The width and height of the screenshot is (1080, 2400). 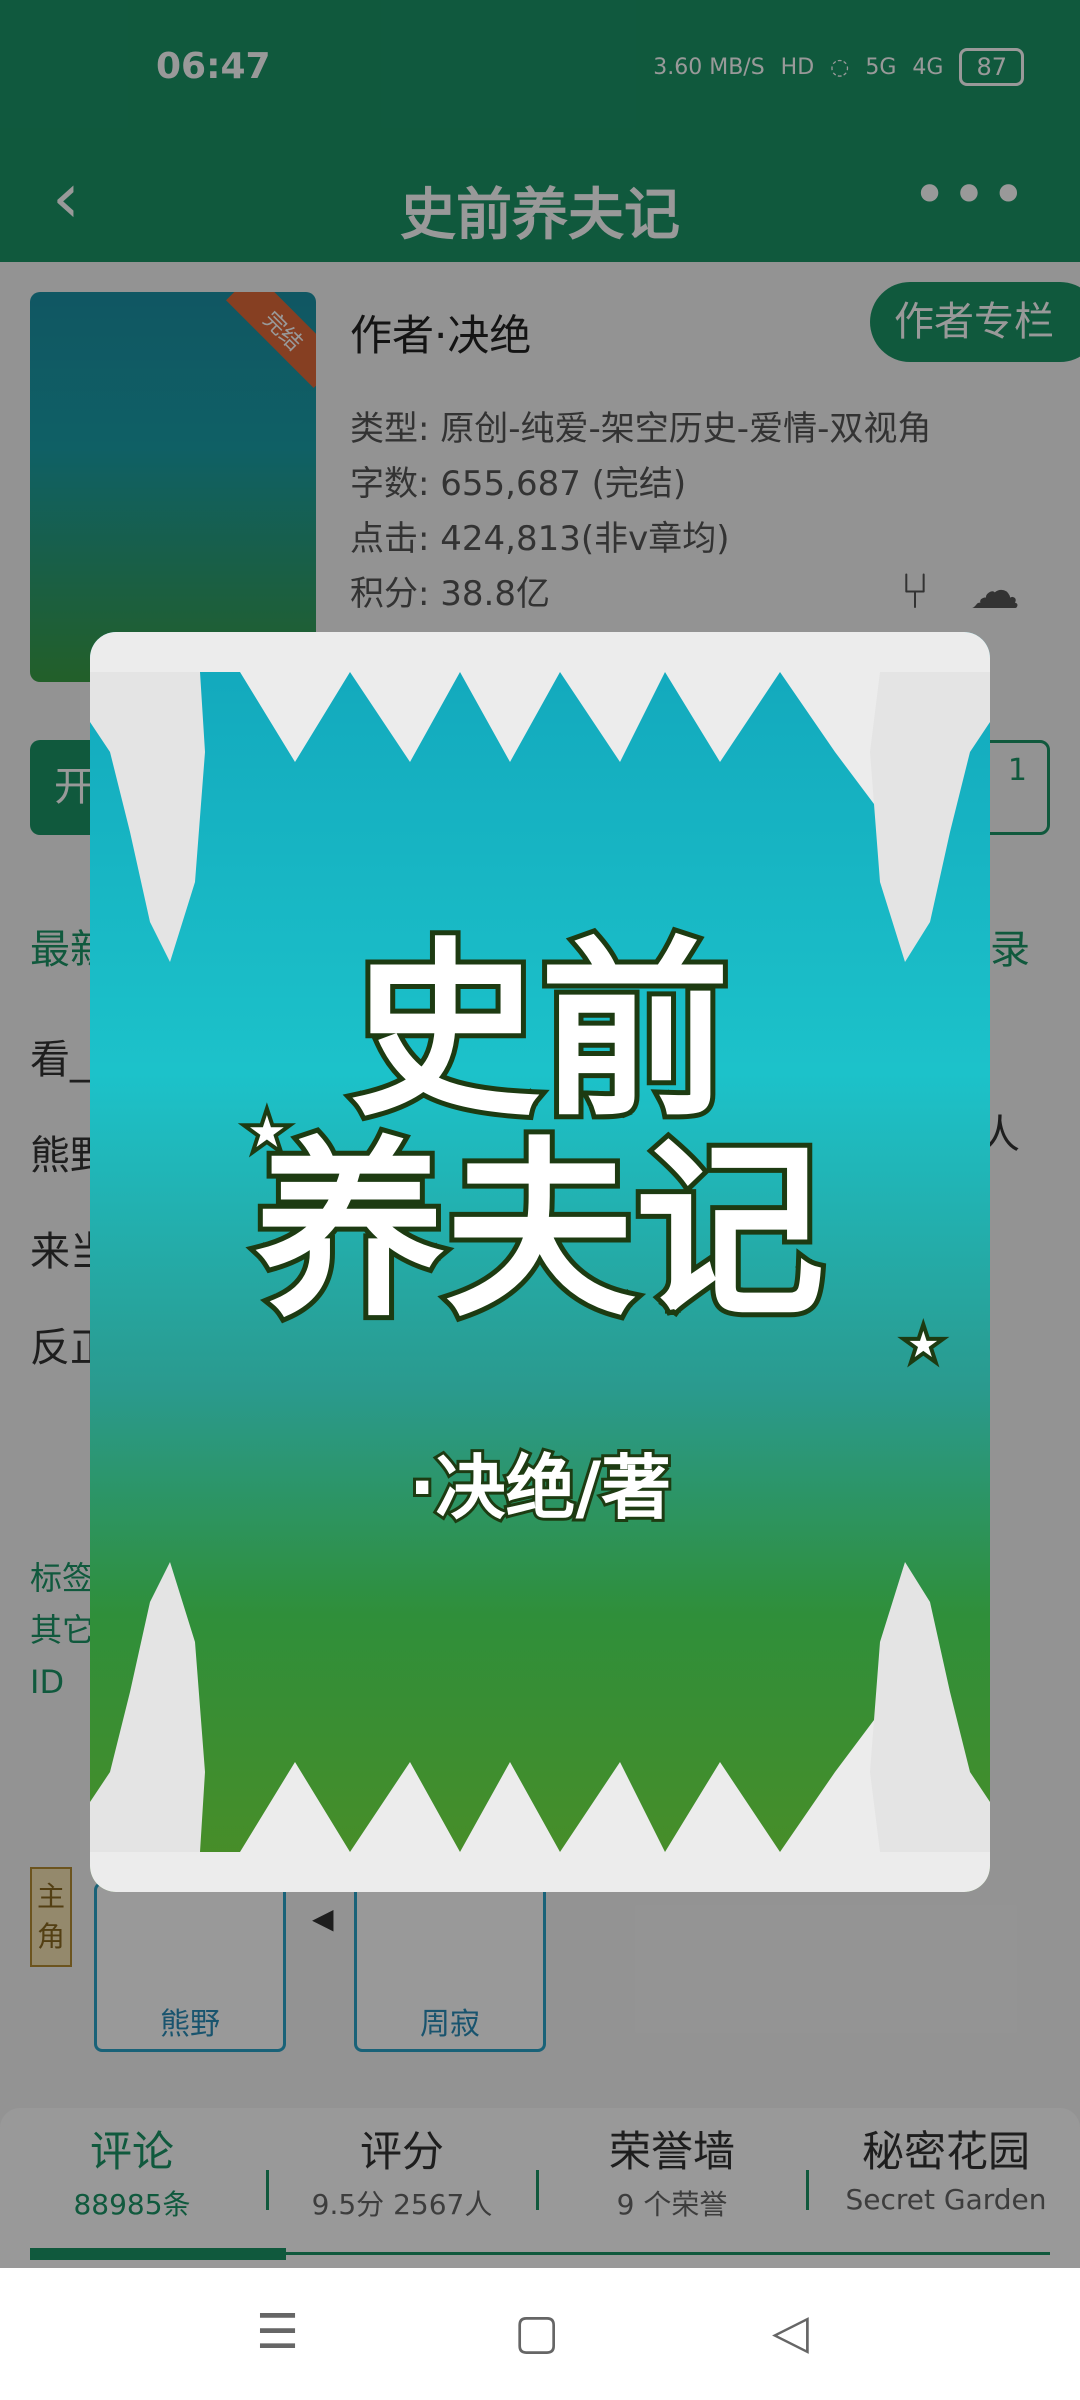 I want to click on menu-icon: ☰, so click(x=277, y=2332).